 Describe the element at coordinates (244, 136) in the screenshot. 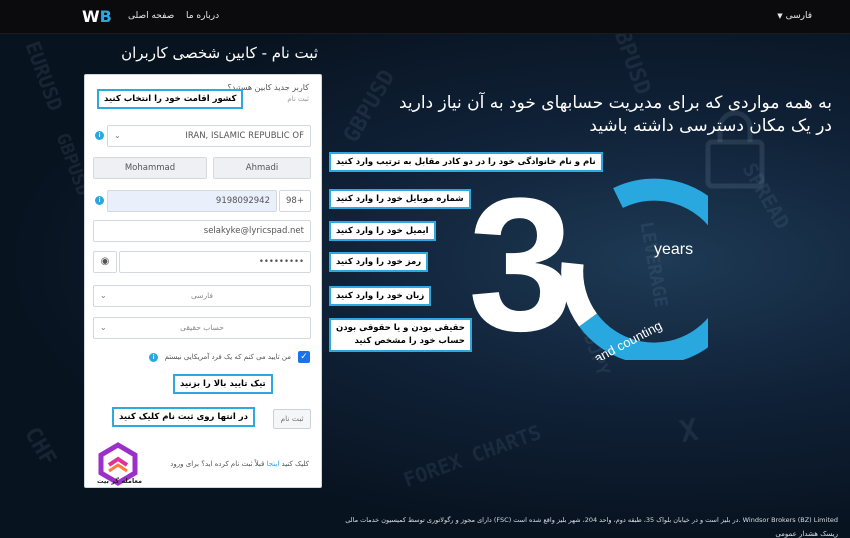

I see `country-value: IRAN, ISLAMIC REPUBLIC OF` at that location.